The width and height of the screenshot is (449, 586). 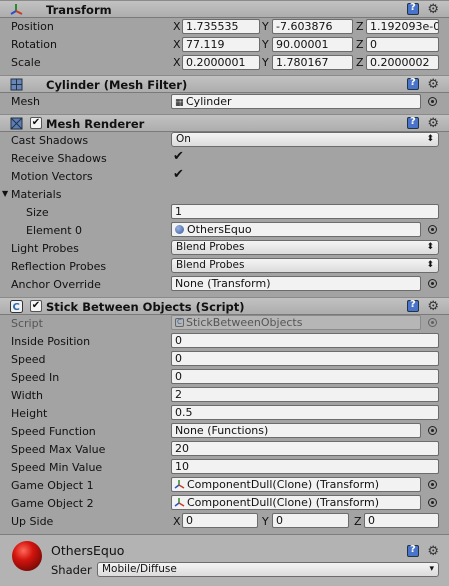 What do you see at coordinates (224, 84) in the screenshot?
I see `mesh-filter-header: Cylinder (Mesh Filter) ⚙` at bounding box center [224, 84].